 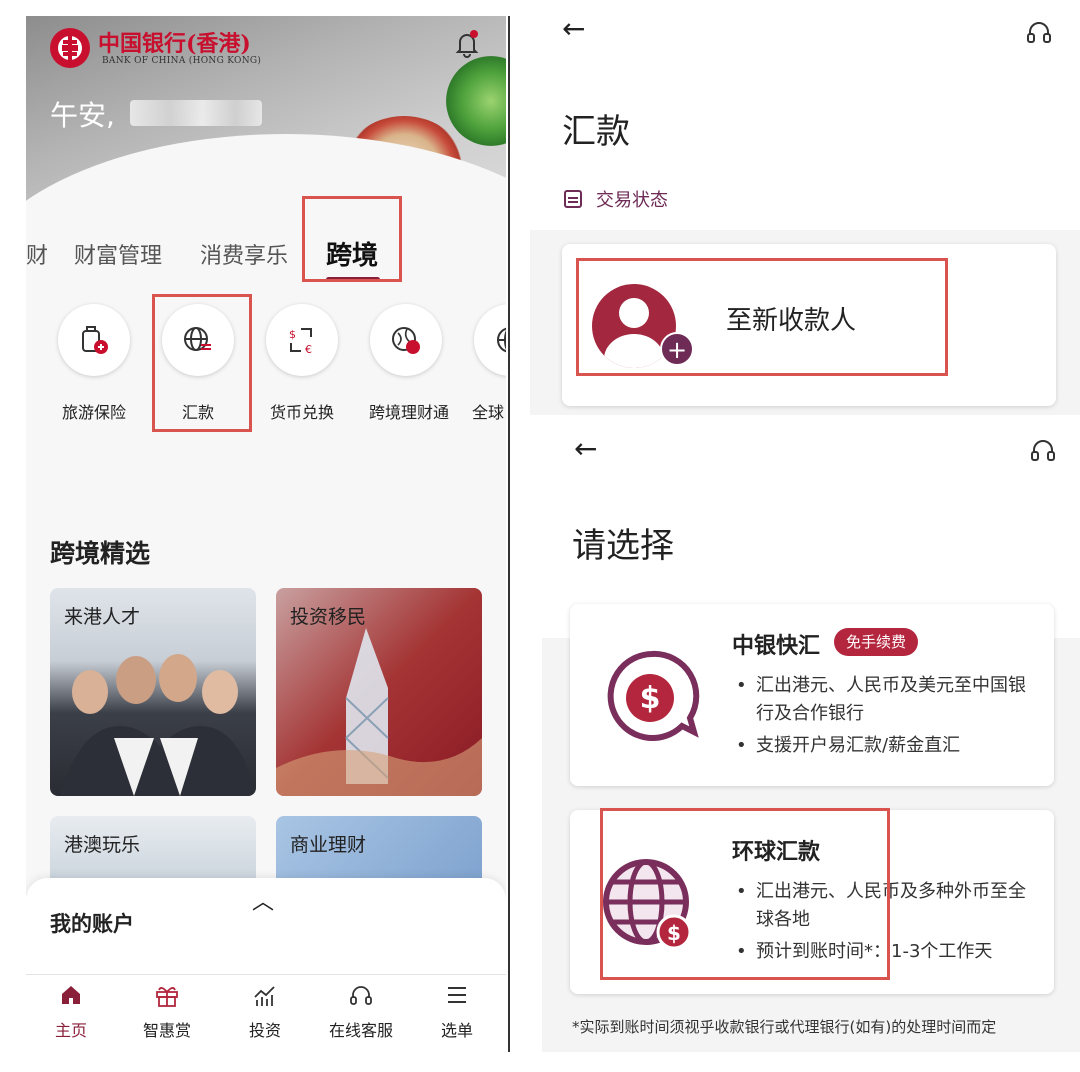 I want to click on featured-card-leisure: 港澳玩乐, so click(x=153, y=851).